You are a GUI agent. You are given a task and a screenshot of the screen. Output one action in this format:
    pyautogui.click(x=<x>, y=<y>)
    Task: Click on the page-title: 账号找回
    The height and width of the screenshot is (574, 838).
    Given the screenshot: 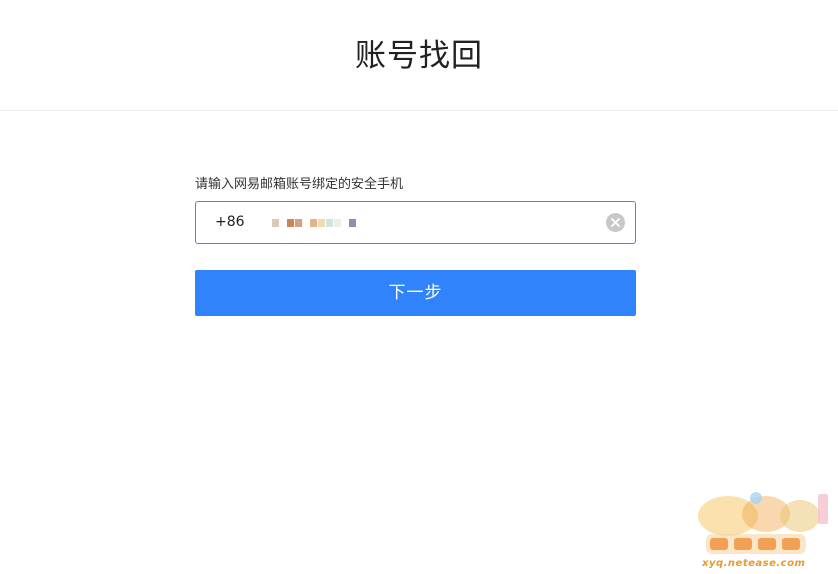 What is the action you would take?
    pyautogui.click(x=419, y=56)
    